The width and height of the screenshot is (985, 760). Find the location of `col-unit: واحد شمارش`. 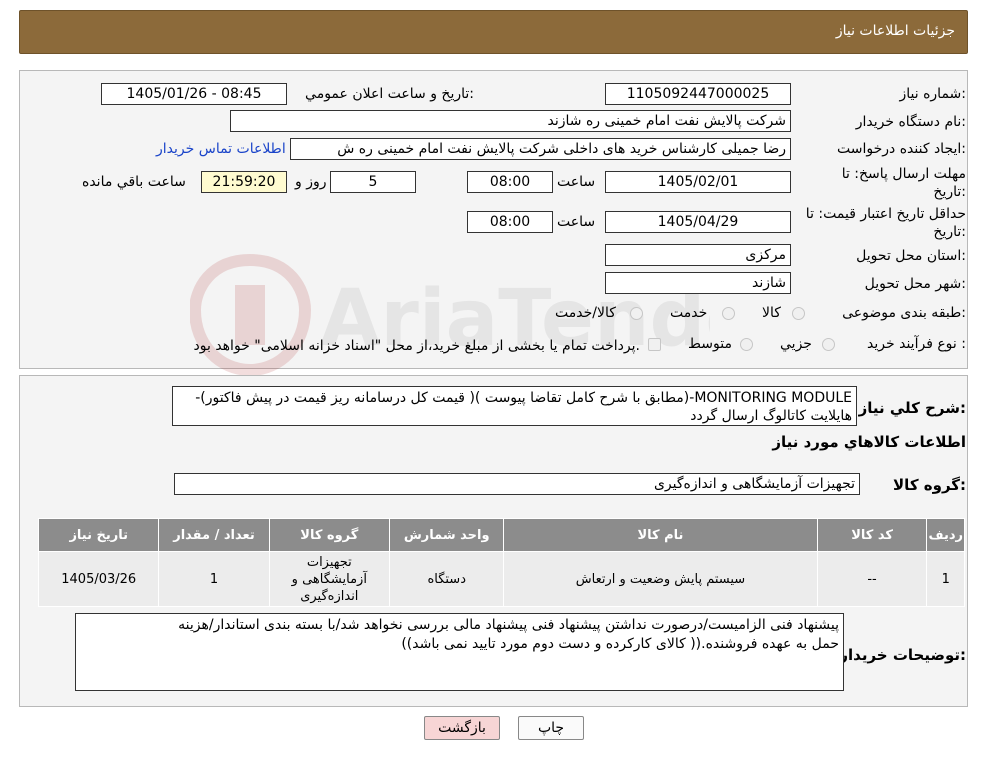

col-unit: واحد شمارش is located at coordinates (447, 535).